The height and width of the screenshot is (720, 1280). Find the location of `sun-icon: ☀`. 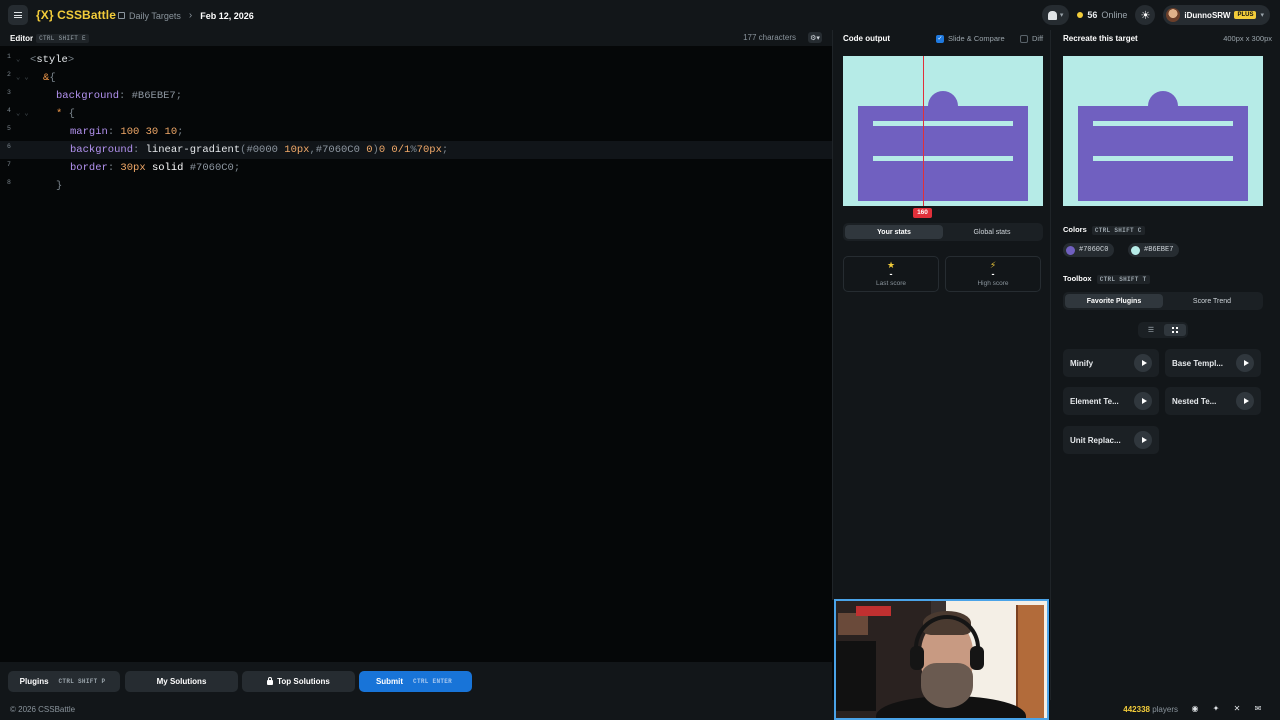

sun-icon: ☀ is located at coordinates (1145, 15).